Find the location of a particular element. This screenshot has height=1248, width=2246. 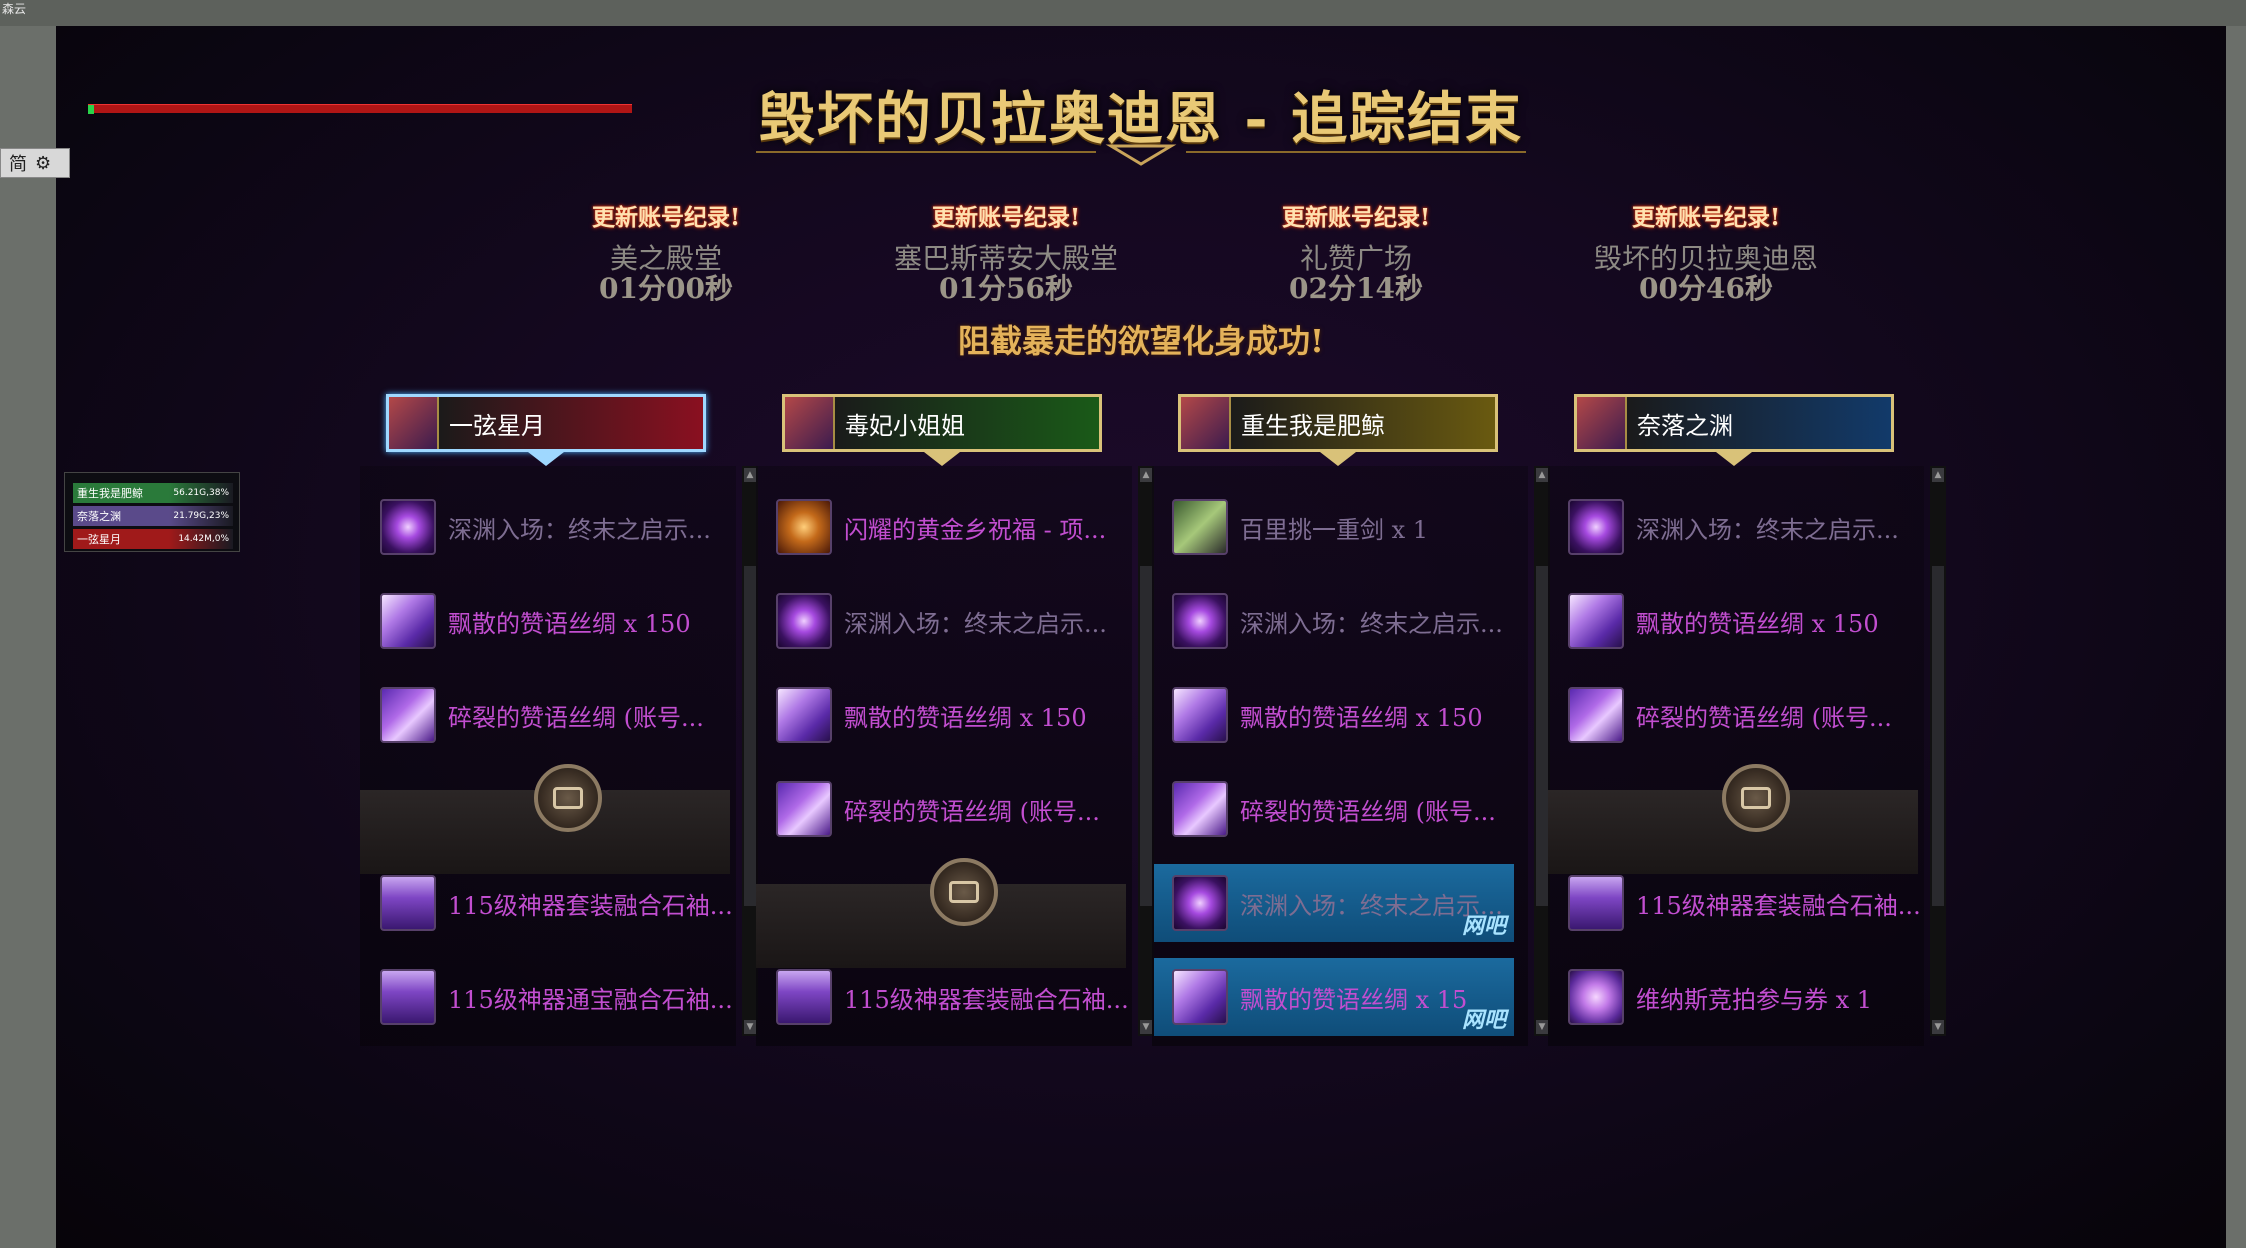

record-place: 塞巴斯蒂安大殿堂 is located at coordinates (1005, 258).